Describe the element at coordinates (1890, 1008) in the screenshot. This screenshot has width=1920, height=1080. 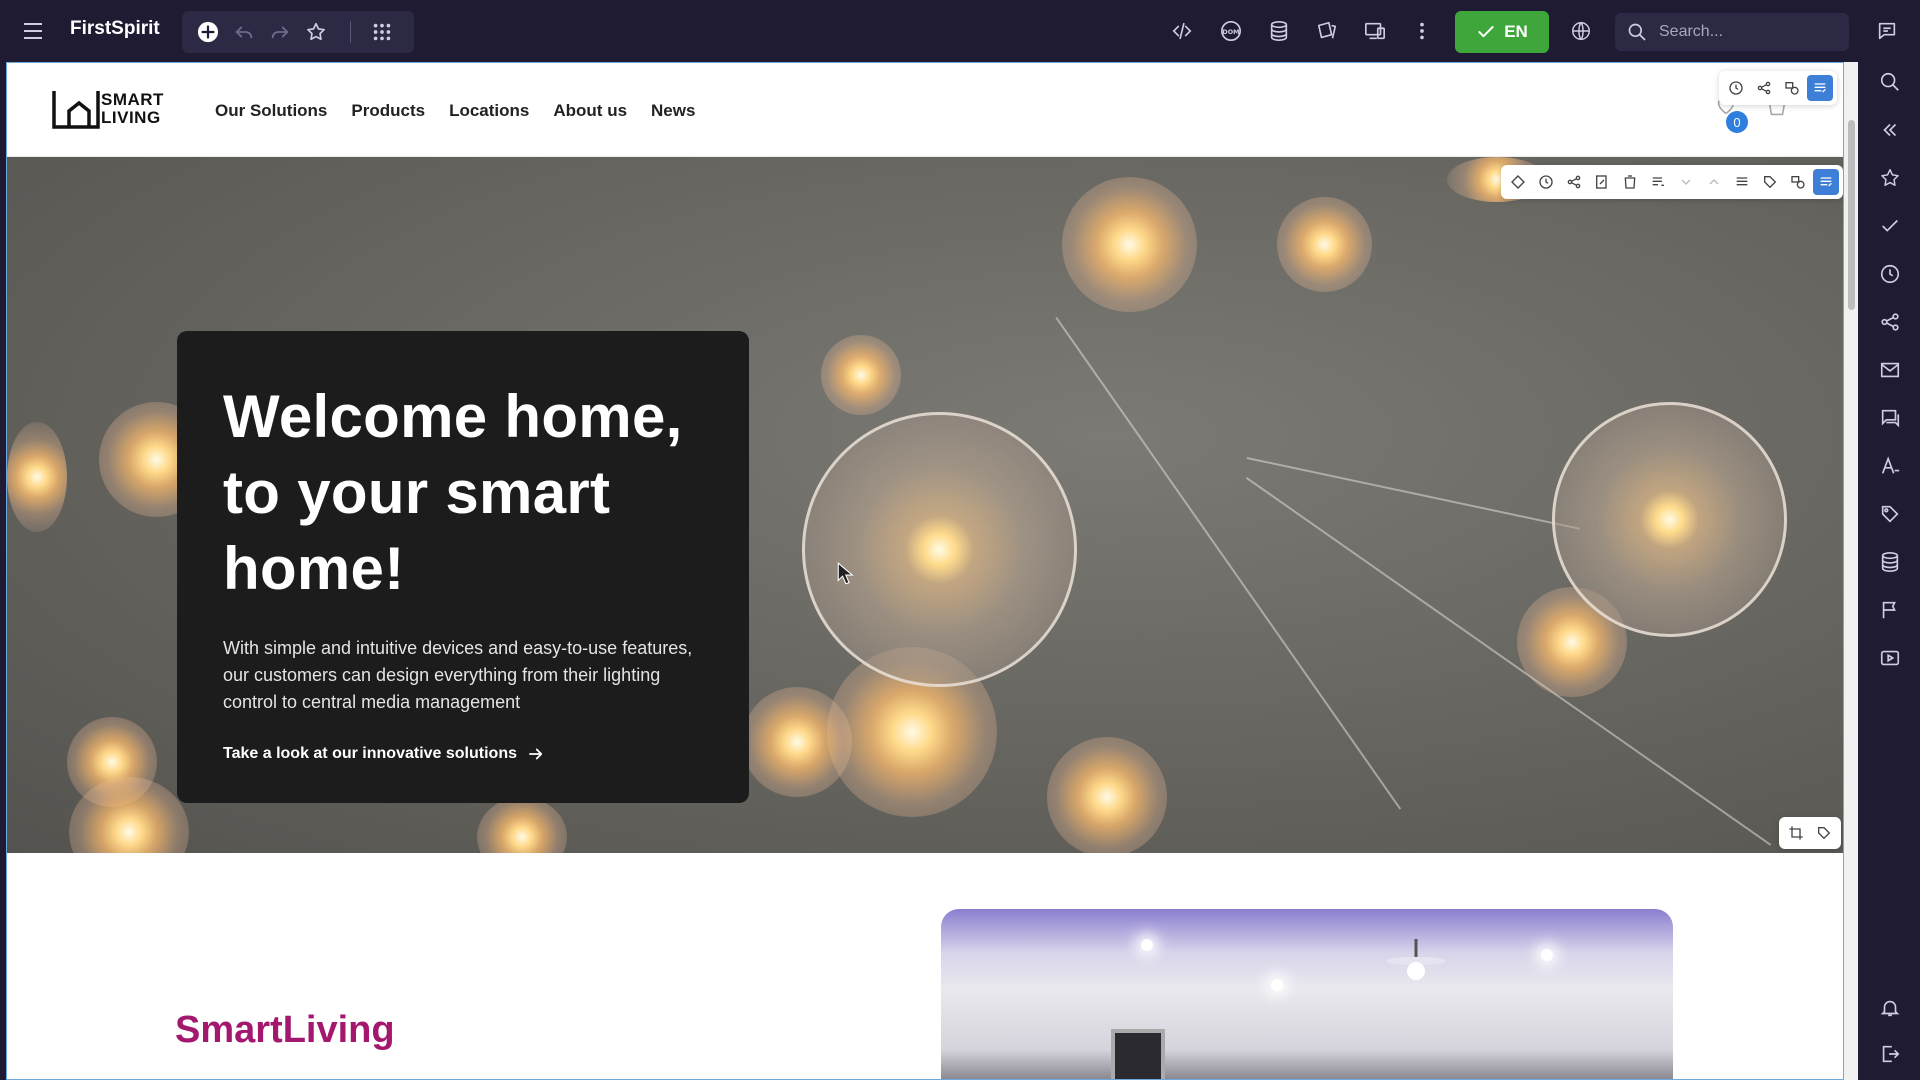
I see `bell-icon` at that location.